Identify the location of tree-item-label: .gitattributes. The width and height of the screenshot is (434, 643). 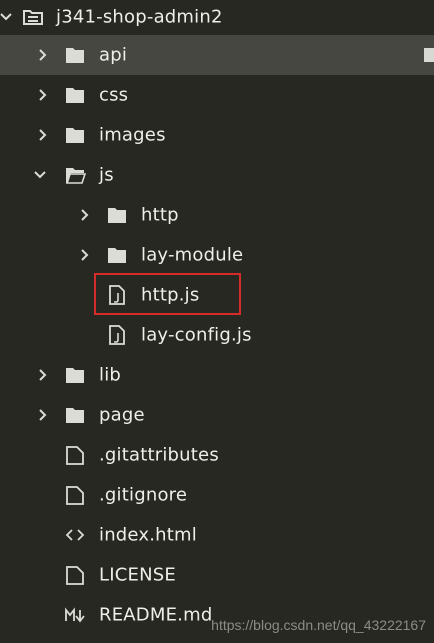
(159, 455).